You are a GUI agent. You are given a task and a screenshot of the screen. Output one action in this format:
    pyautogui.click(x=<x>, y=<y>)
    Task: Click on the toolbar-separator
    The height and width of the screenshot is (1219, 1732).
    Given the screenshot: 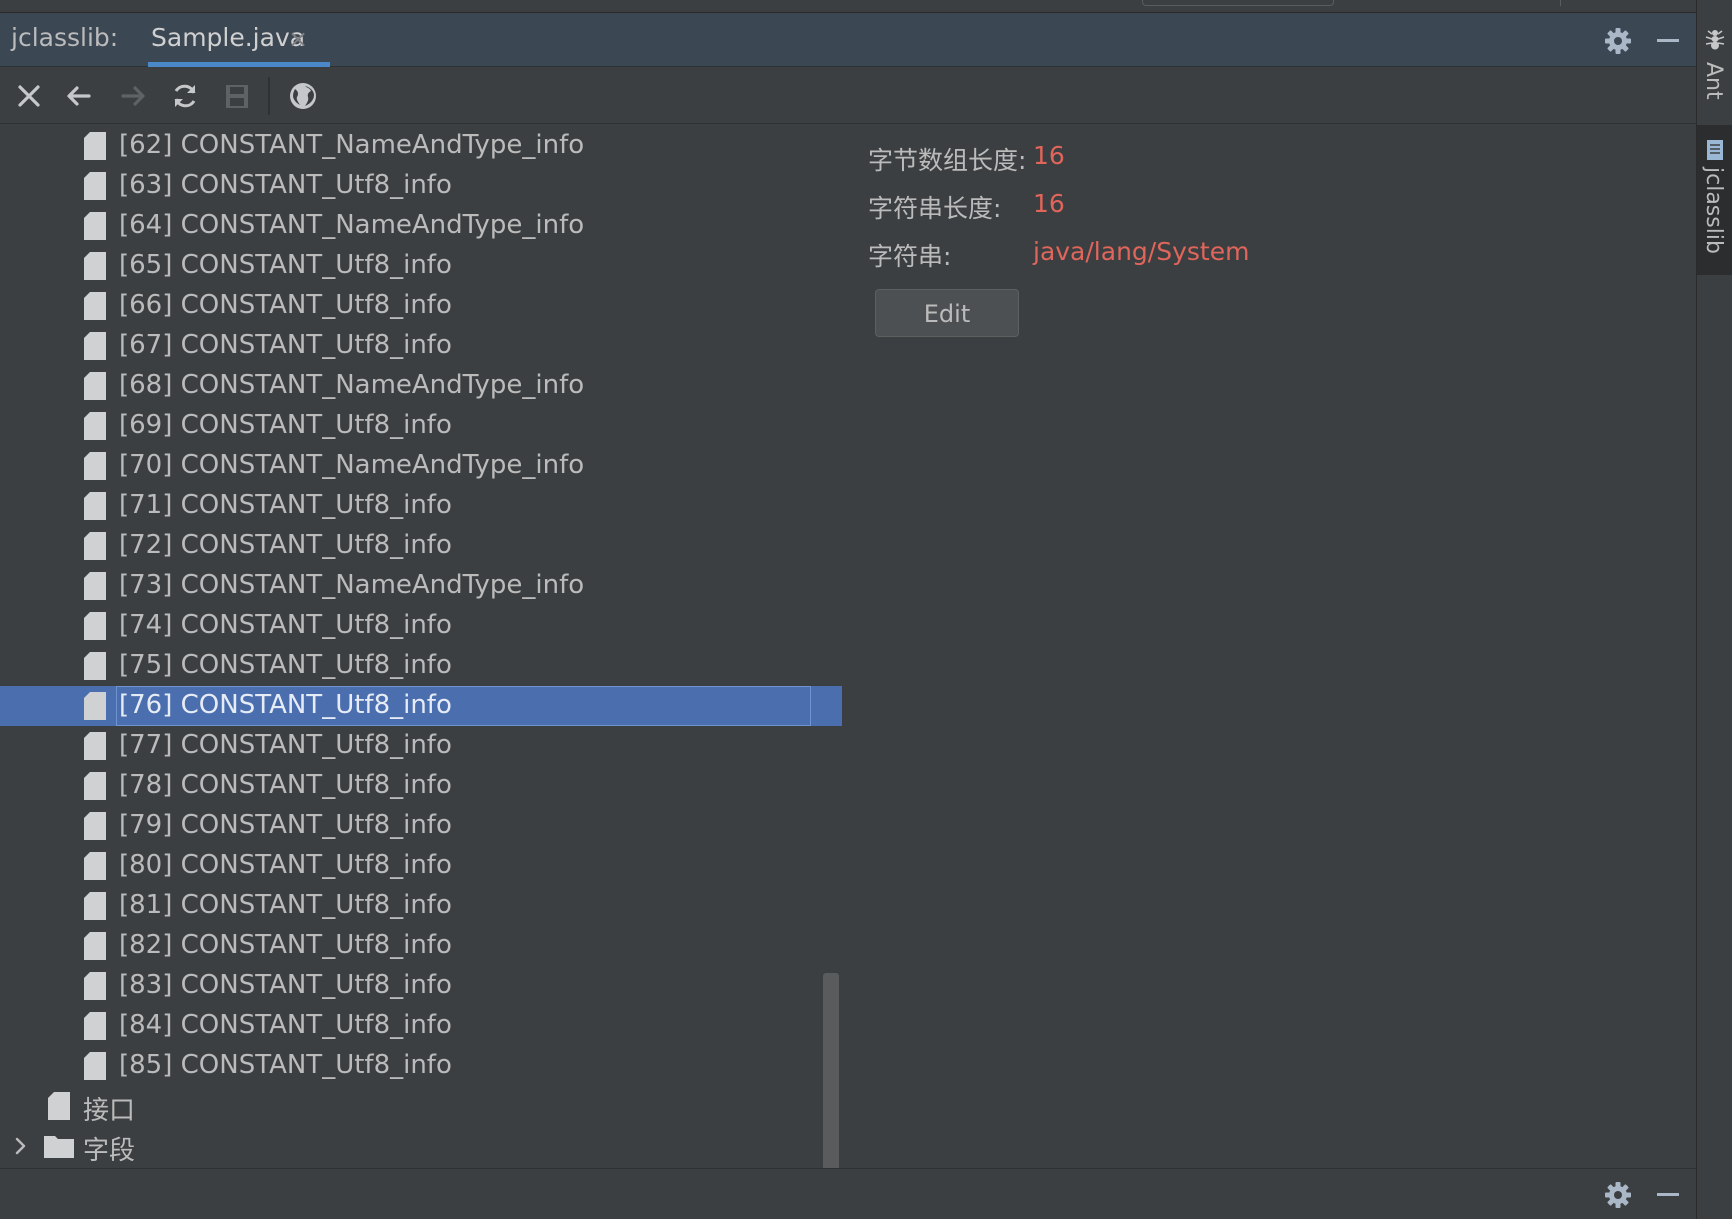 What is the action you would take?
    pyautogui.click(x=269, y=96)
    